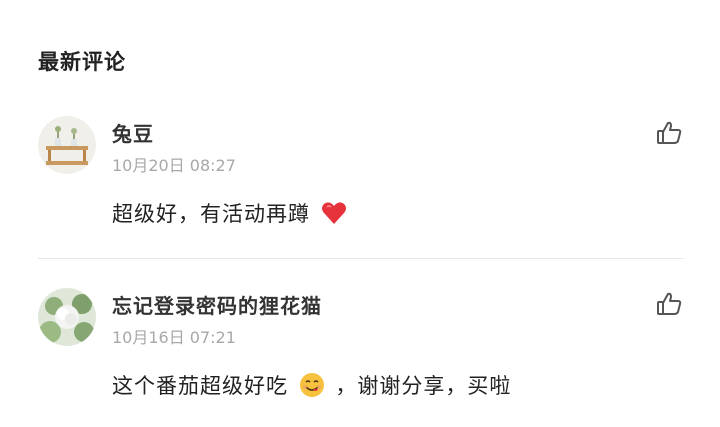 Image resolution: width=720 pixels, height=427 pixels. I want to click on comment-username: 兔豆, so click(133, 132).